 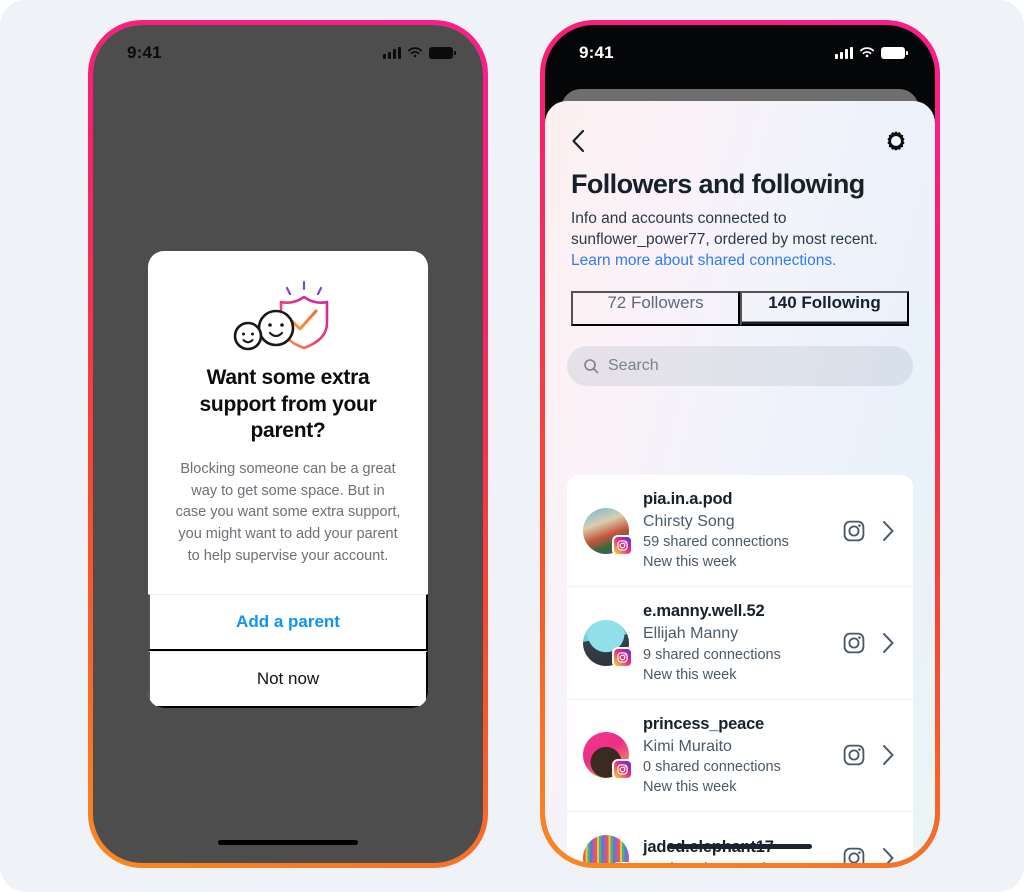 What do you see at coordinates (712, 767) in the screenshot?
I see `list-item-shared-connections: 0 shared connections` at bounding box center [712, 767].